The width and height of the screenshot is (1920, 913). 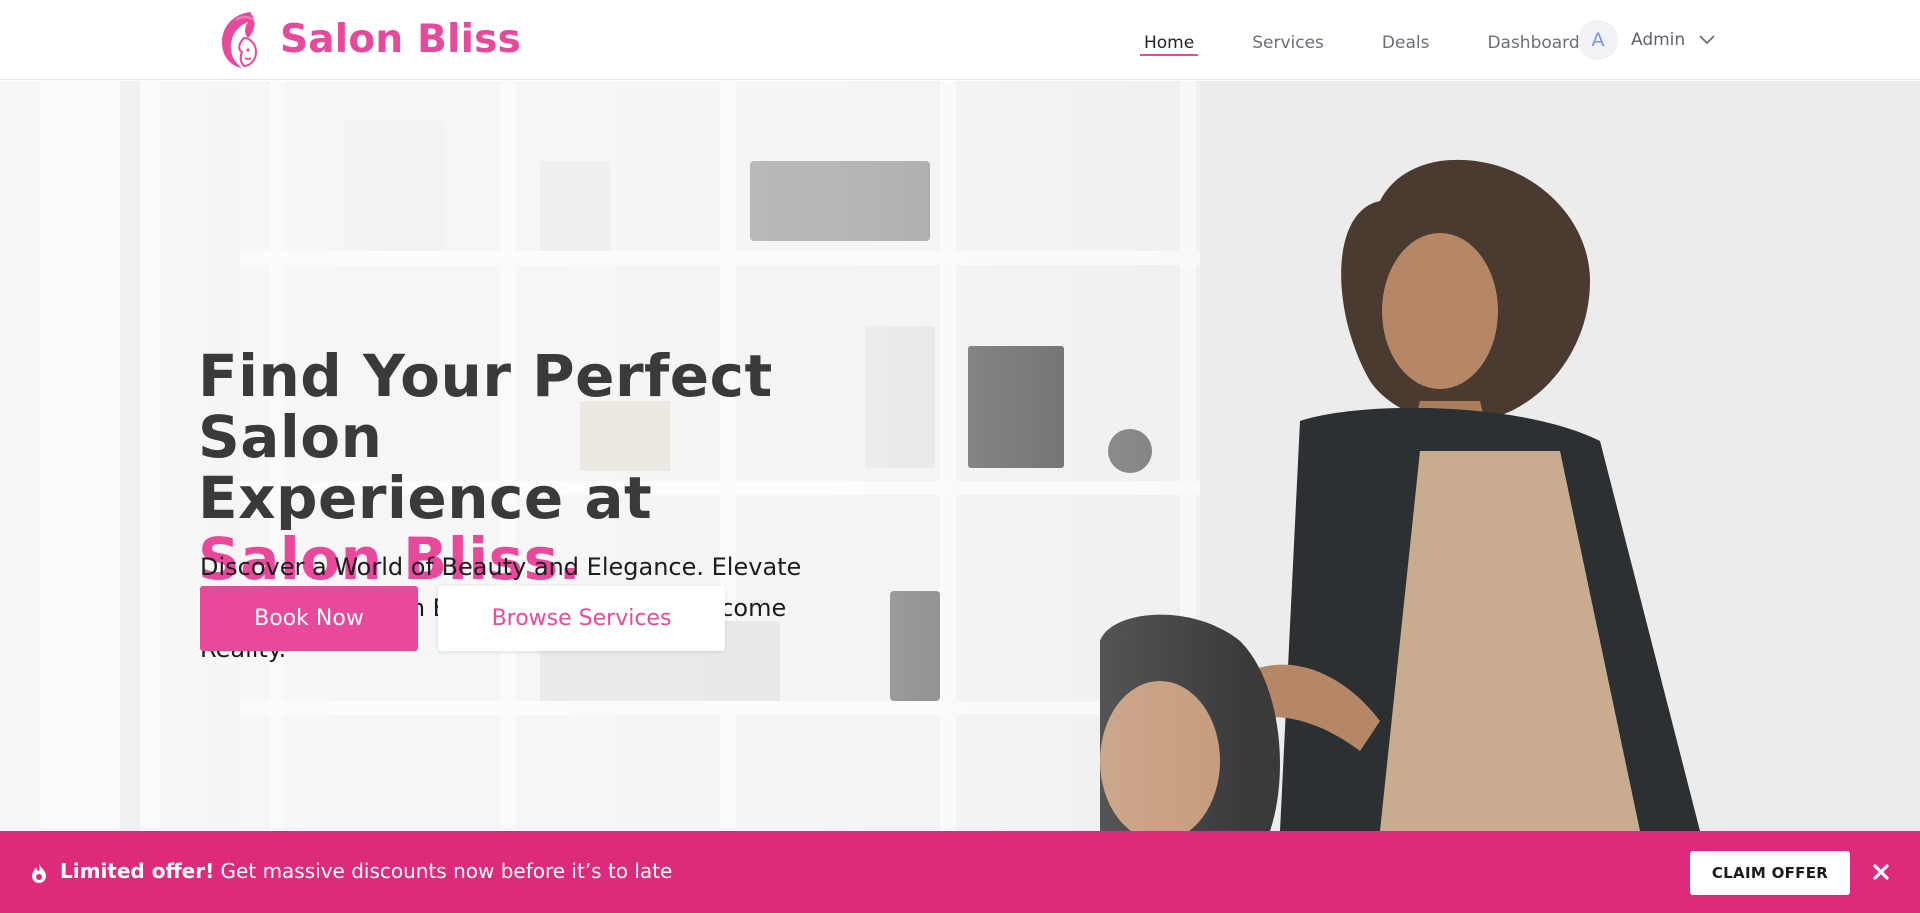 What do you see at coordinates (1770, 873) in the screenshot?
I see `claim-offer-button: CLAIM OFFER` at bounding box center [1770, 873].